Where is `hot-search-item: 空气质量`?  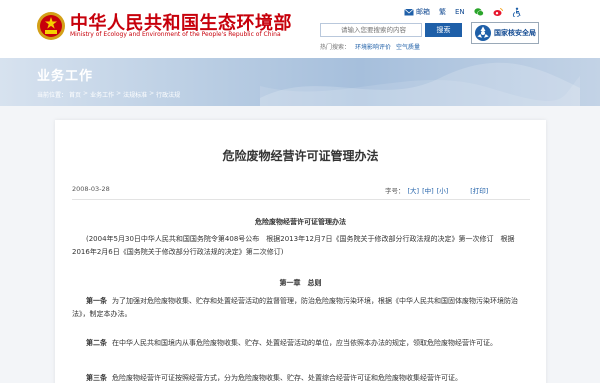 hot-search-item: 空气质量 is located at coordinates (408, 46).